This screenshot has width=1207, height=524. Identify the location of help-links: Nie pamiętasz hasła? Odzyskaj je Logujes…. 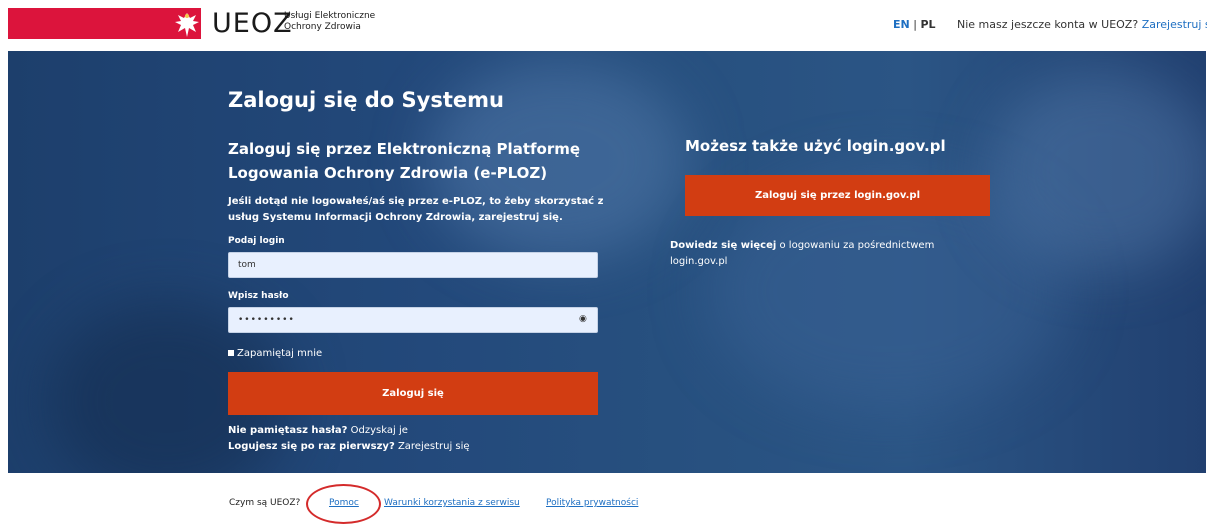
(349, 439).